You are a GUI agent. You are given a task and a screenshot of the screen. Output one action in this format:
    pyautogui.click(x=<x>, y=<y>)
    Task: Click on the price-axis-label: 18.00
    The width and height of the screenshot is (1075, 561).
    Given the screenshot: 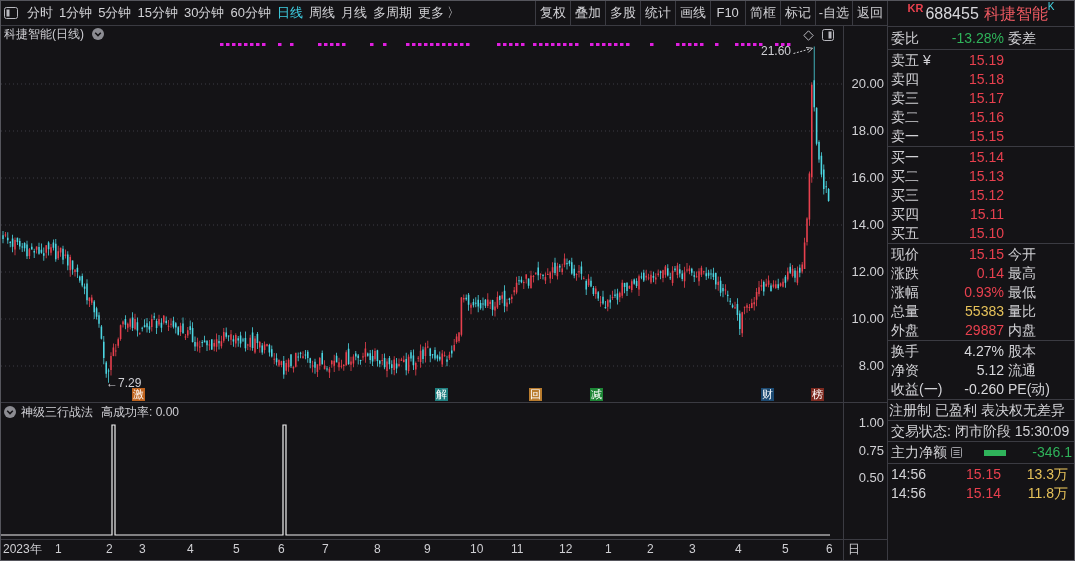 What is the action you would take?
    pyautogui.click(x=867, y=131)
    